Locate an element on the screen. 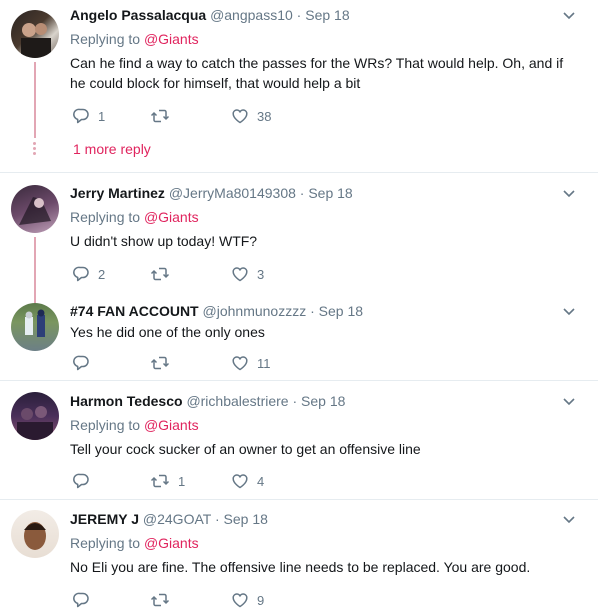 Image resolution: width=598 pixels, height=616 pixels. like-count: 11 is located at coordinates (264, 363).